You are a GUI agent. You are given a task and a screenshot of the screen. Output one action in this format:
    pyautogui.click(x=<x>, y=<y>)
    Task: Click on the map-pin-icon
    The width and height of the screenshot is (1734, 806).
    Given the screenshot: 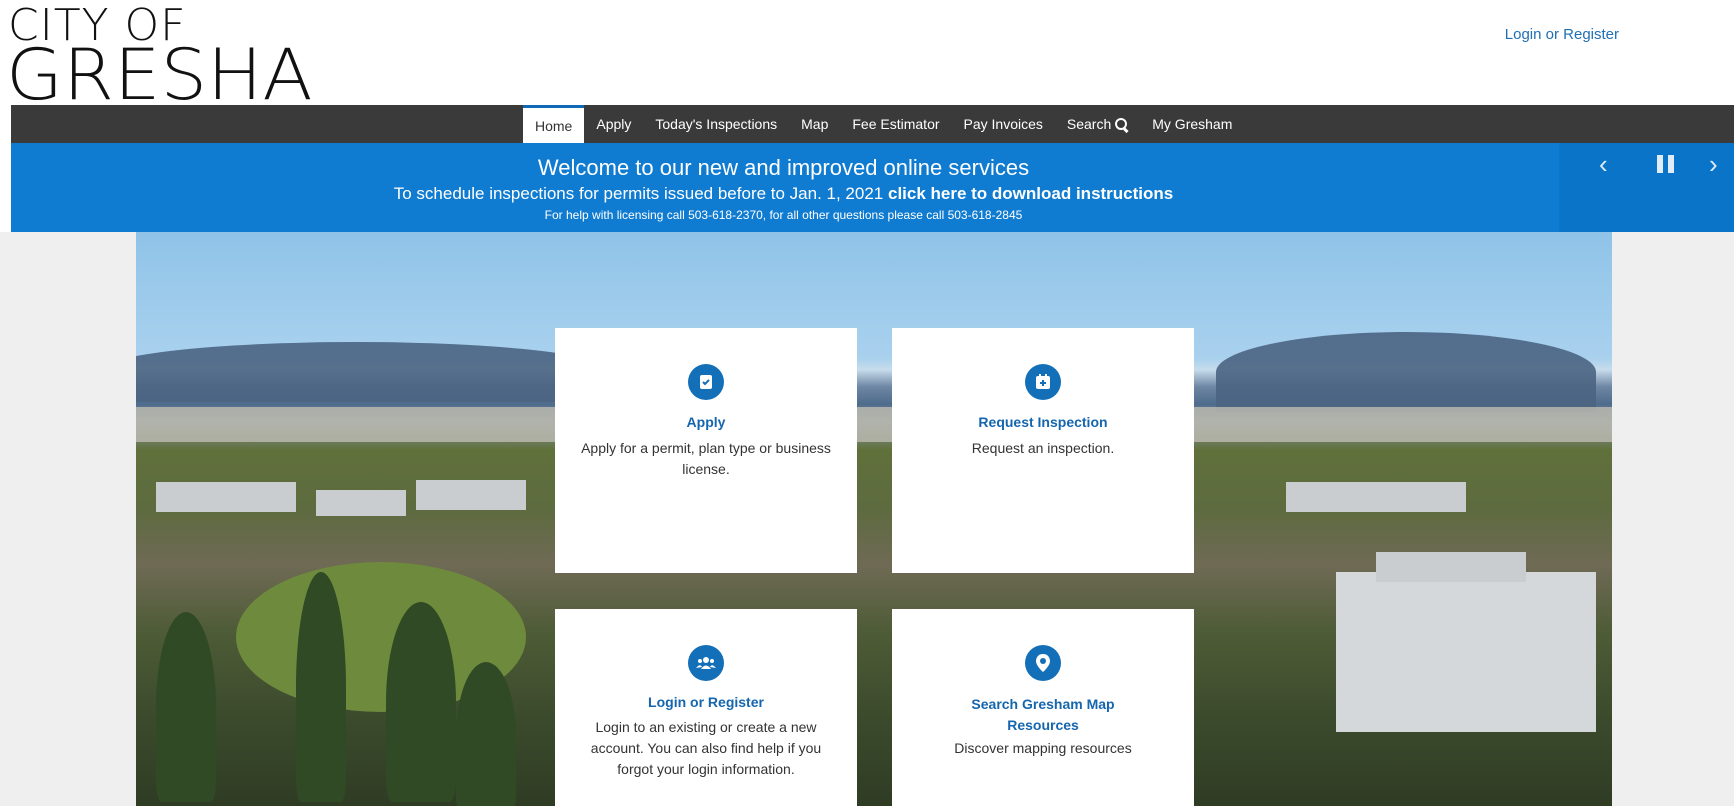 What is the action you would take?
    pyautogui.click(x=1043, y=663)
    